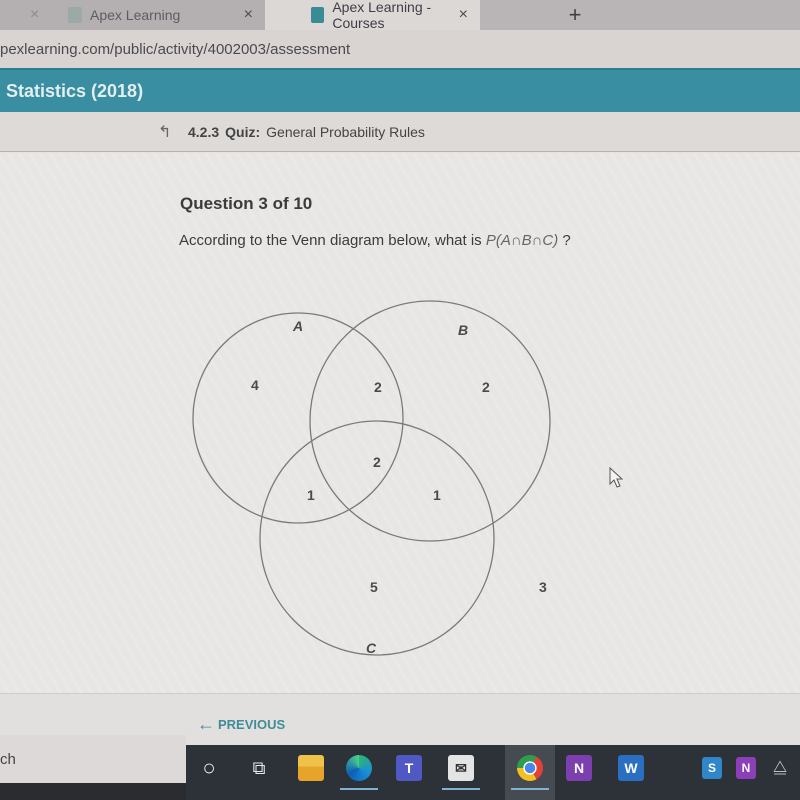  What do you see at coordinates (345, 131) in the screenshot?
I see `activity-title: General Probability Rules` at bounding box center [345, 131].